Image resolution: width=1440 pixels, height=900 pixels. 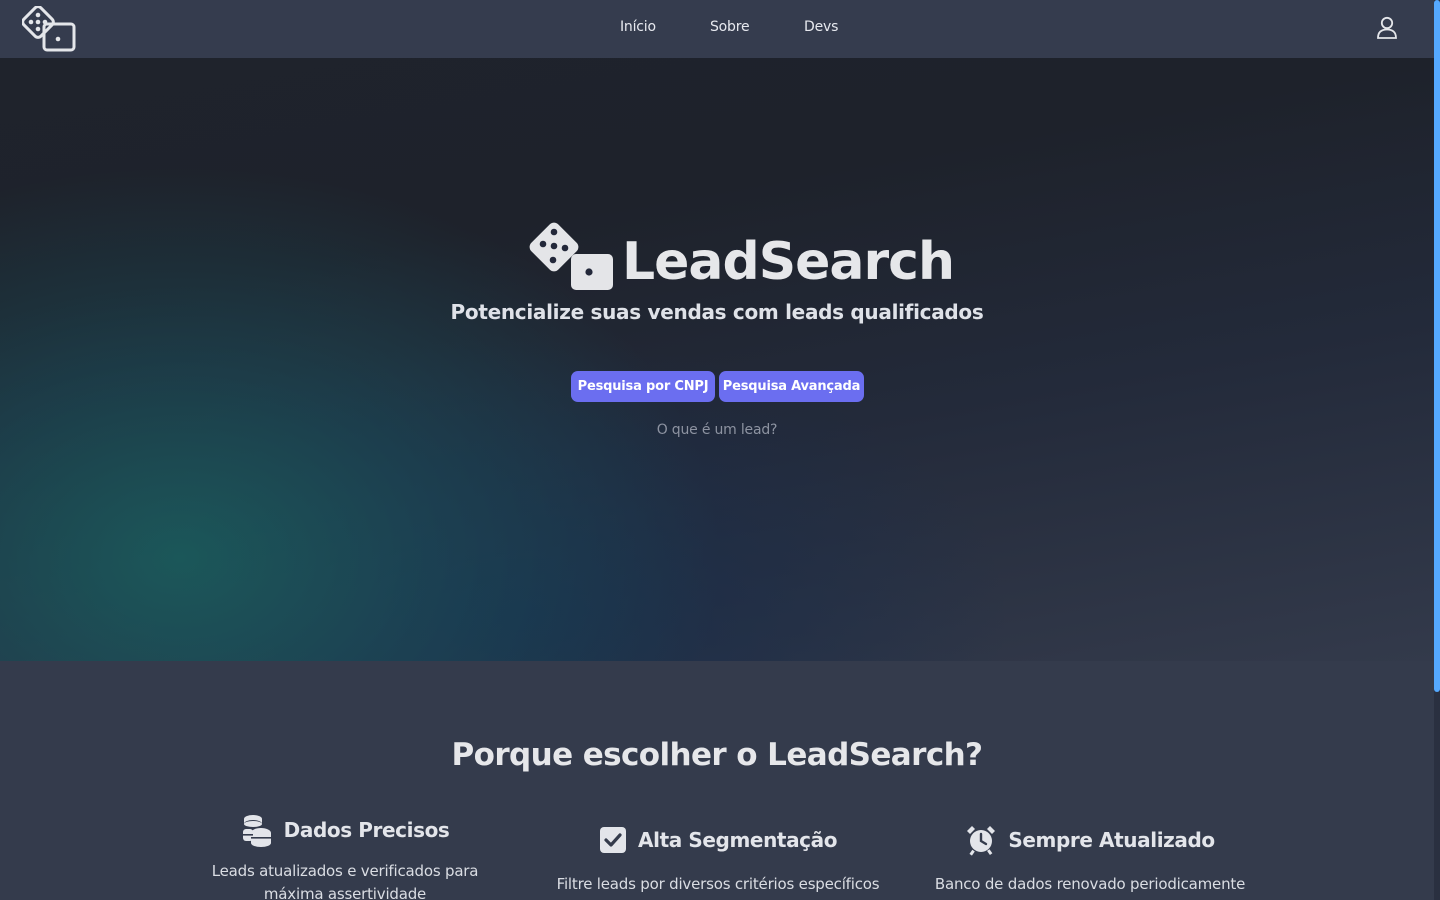 What do you see at coordinates (717, 755) in the screenshot?
I see `why-title: Porque escolher o LeadSearch?` at bounding box center [717, 755].